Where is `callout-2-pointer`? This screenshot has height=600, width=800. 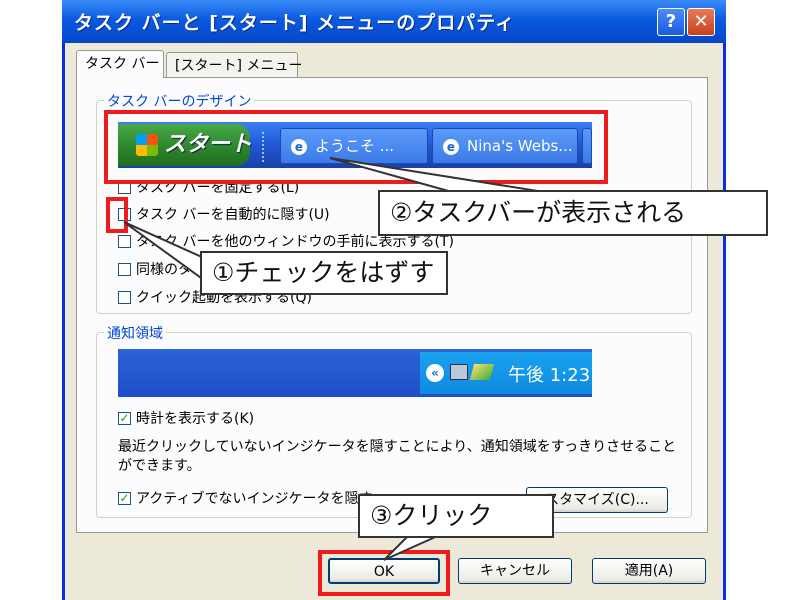
callout-2-pointer is located at coordinates (437, 175).